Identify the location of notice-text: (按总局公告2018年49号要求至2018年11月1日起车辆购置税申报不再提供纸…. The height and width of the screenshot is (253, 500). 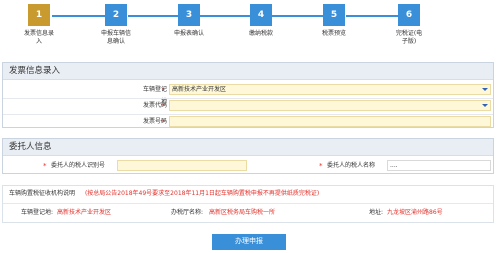
(202, 193).